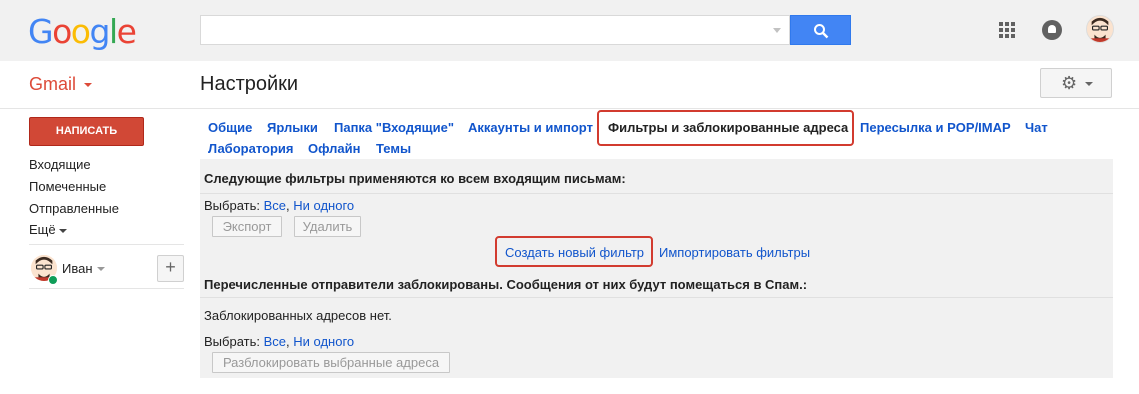 Image resolution: width=1139 pixels, height=394 pixels. What do you see at coordinates (734, 252) in the screenshot?
I see `import-filters-link: Импортировать фильтры` at bounding box center [734, 252].